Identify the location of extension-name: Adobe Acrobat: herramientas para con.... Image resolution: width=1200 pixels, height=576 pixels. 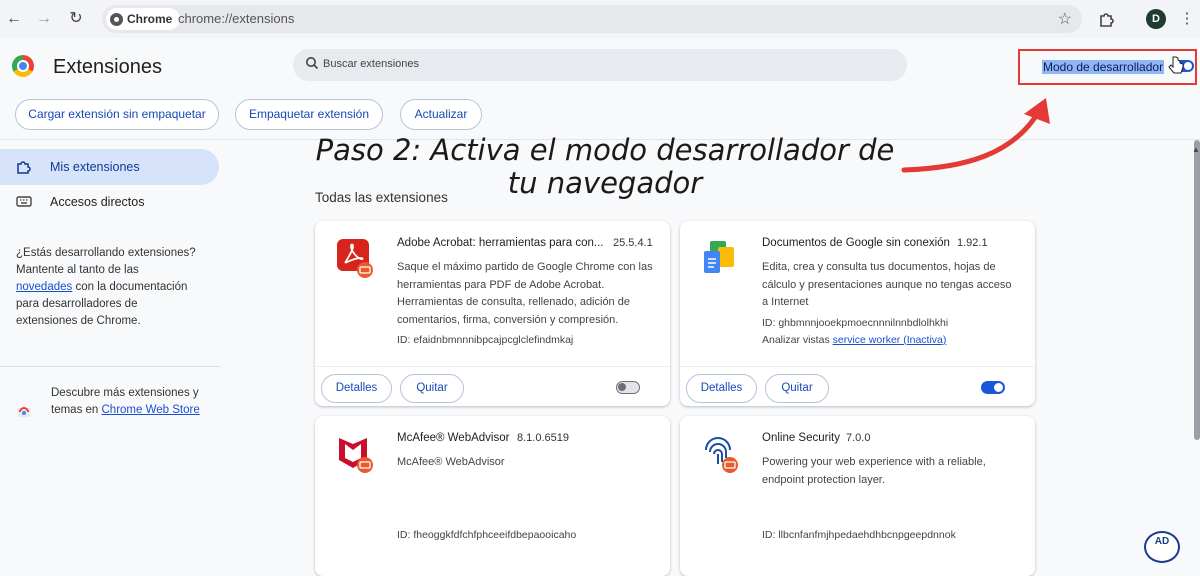
(500, 243).